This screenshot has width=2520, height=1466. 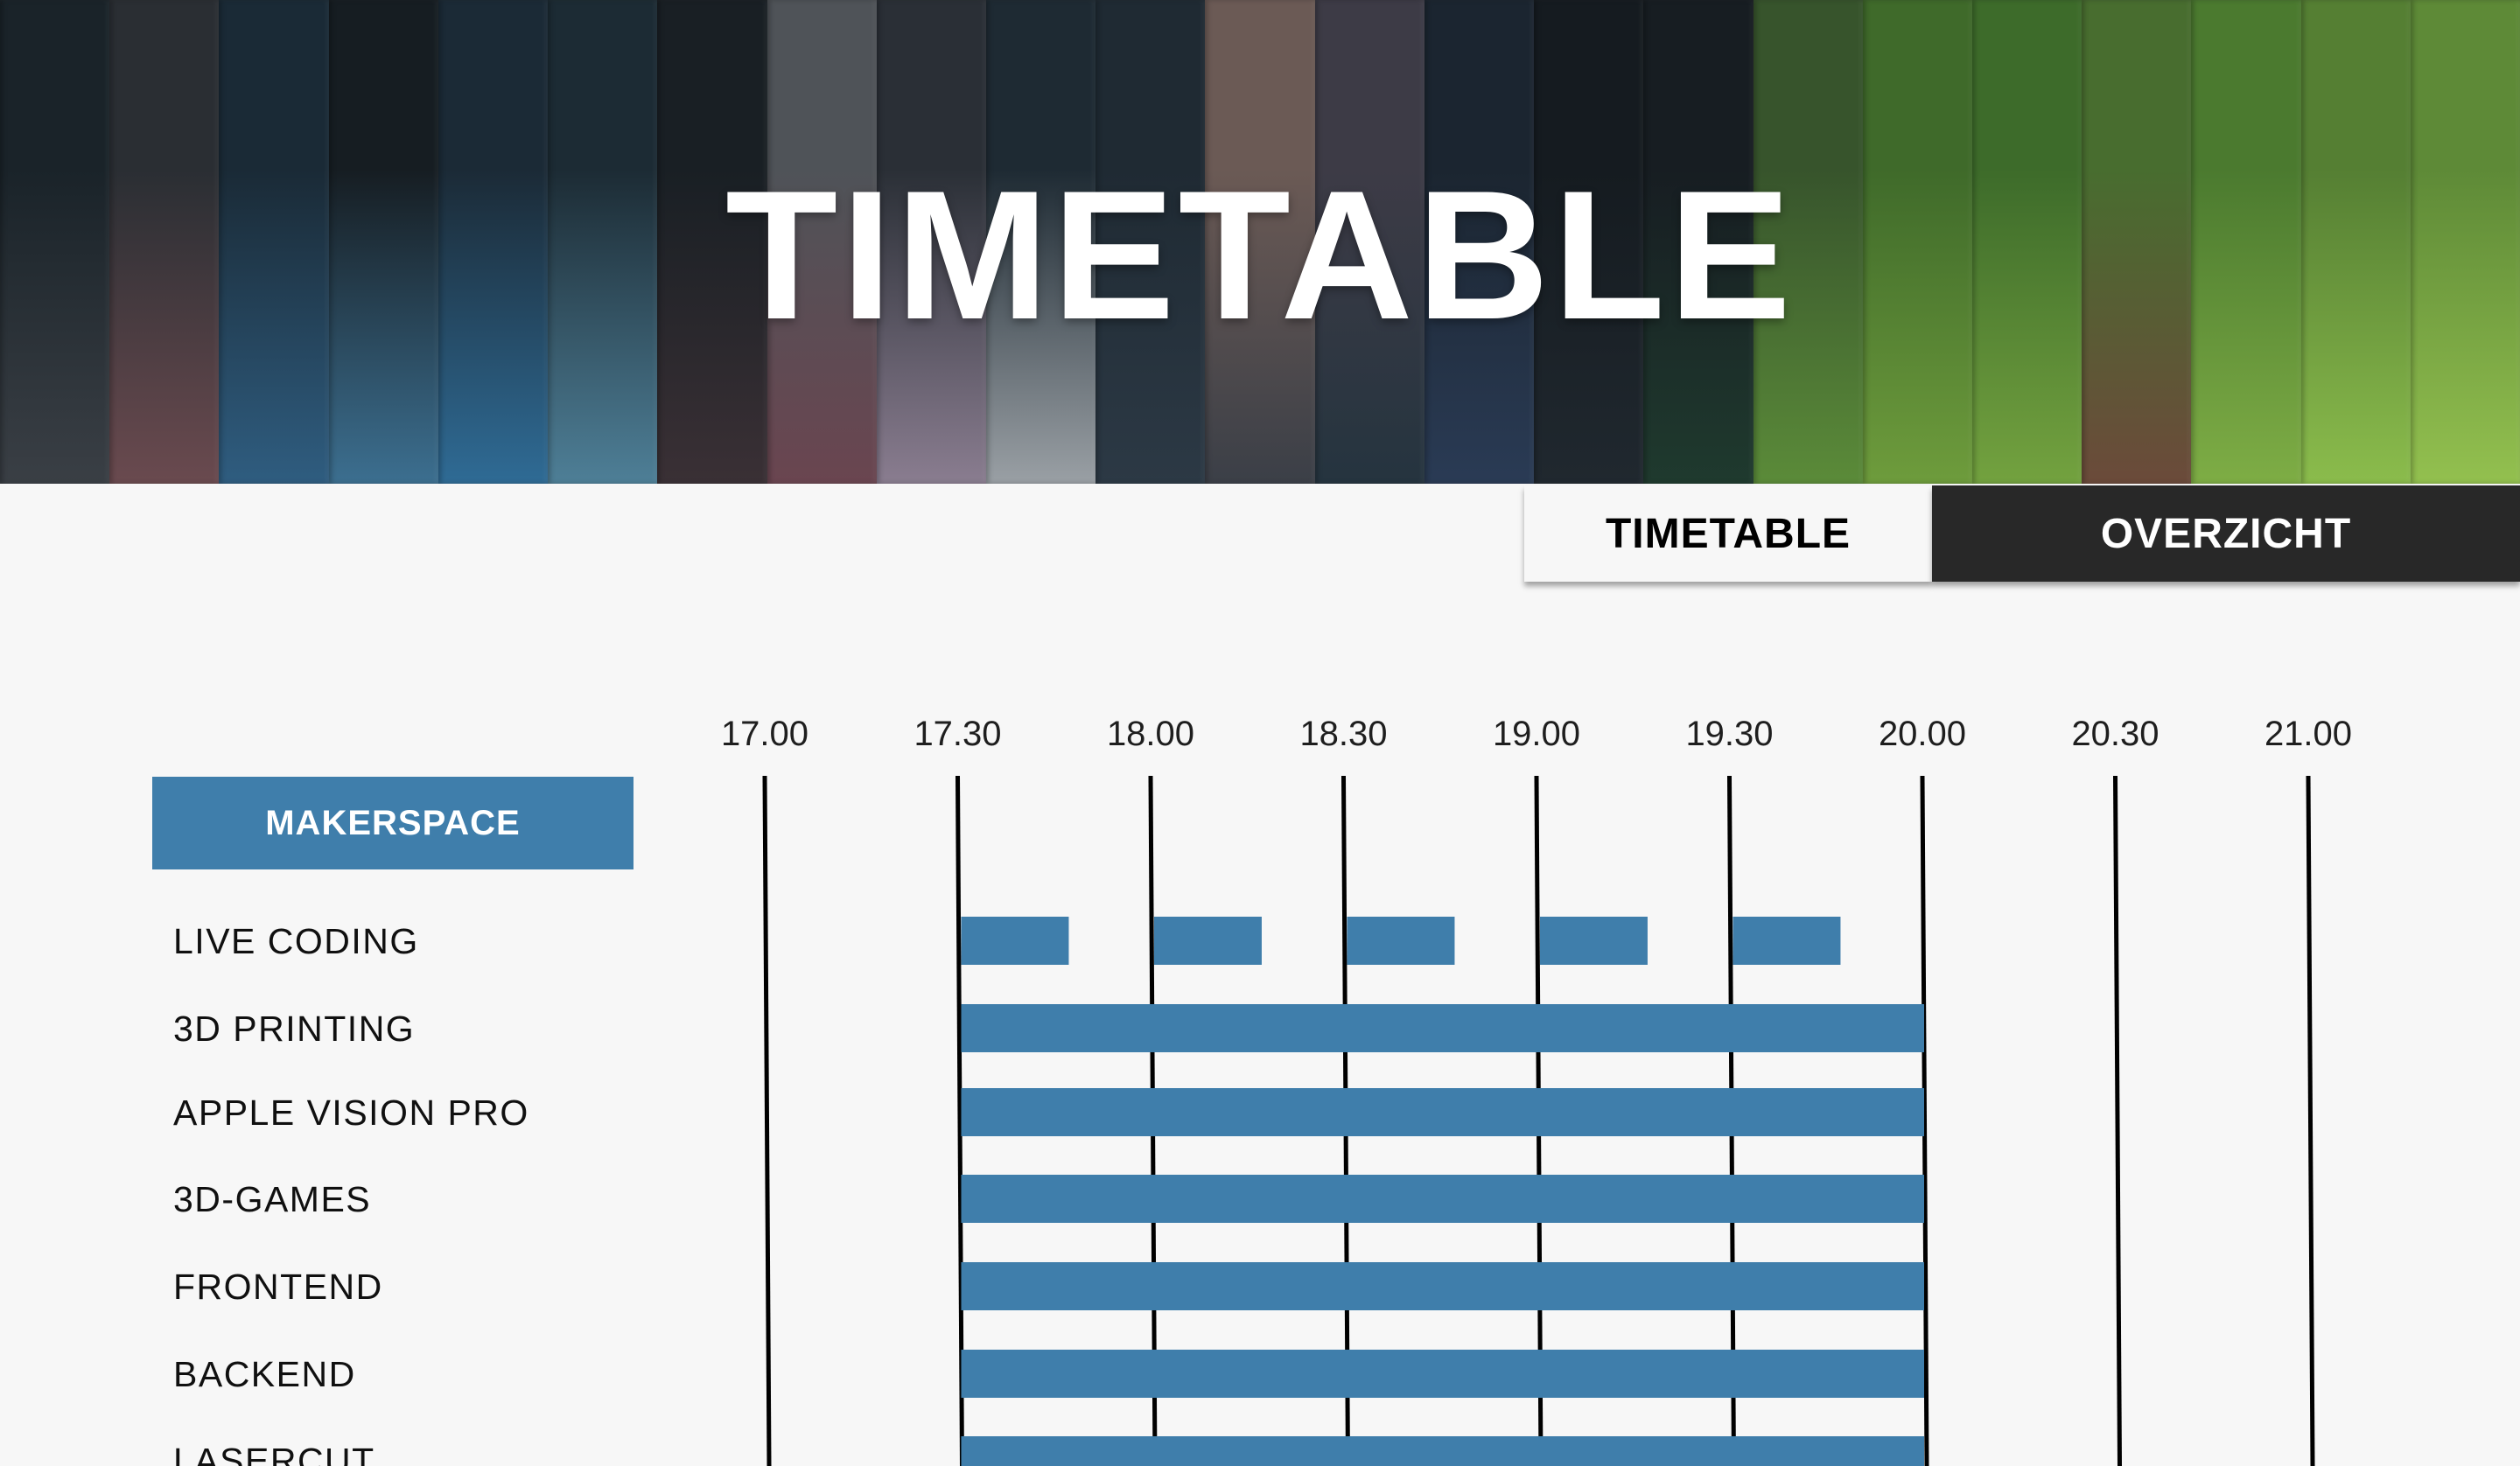 I want to click on time-tick-label: 18.00, so click(x=1150, y=734).